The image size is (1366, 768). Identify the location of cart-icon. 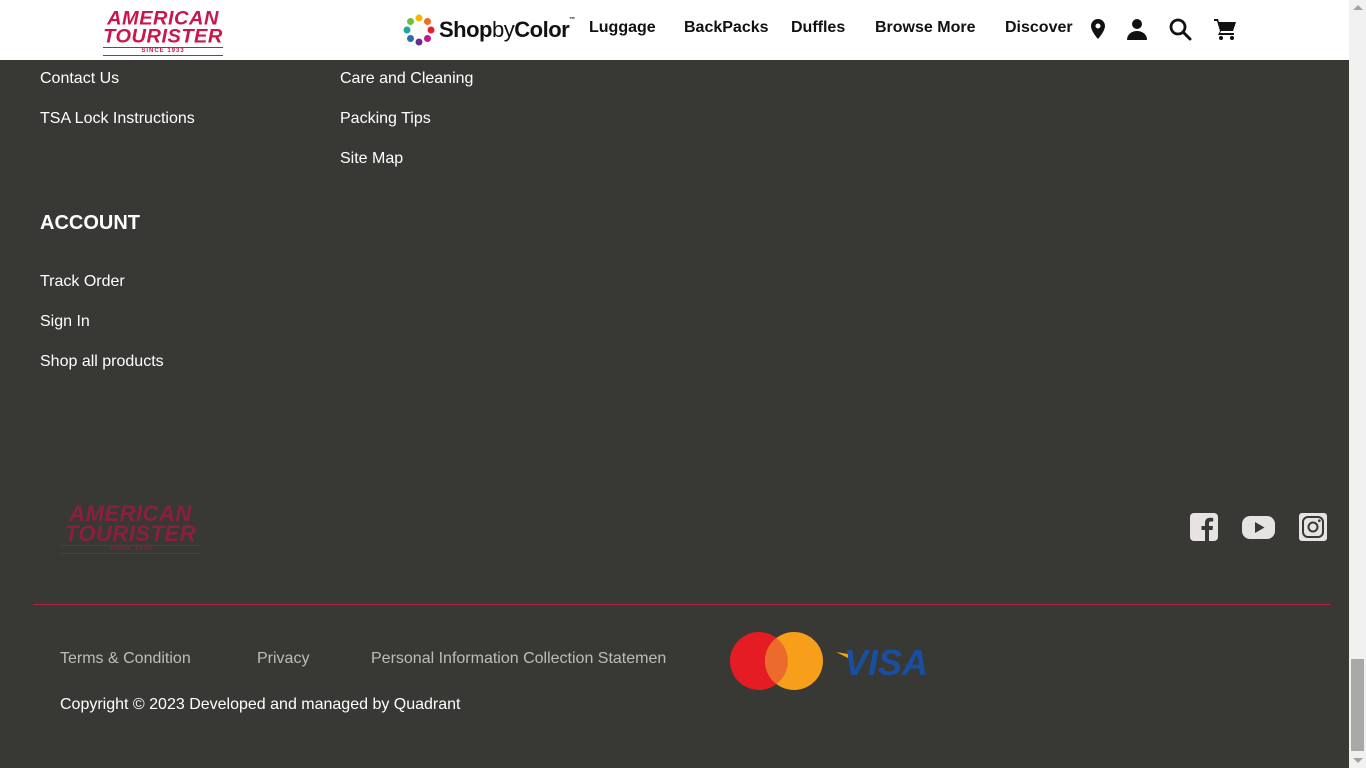
(1225, 29).